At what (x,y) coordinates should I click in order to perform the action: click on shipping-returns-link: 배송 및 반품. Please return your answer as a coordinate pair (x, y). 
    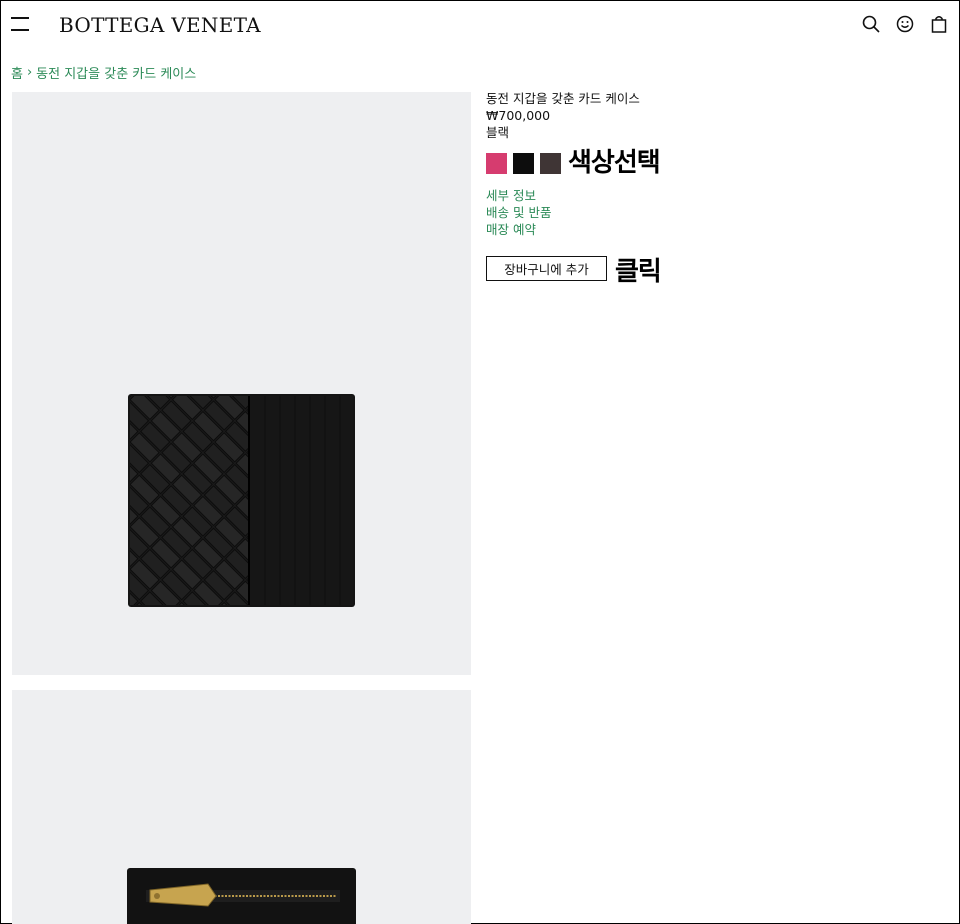
    Looking at the image, I should click on (518, 212).